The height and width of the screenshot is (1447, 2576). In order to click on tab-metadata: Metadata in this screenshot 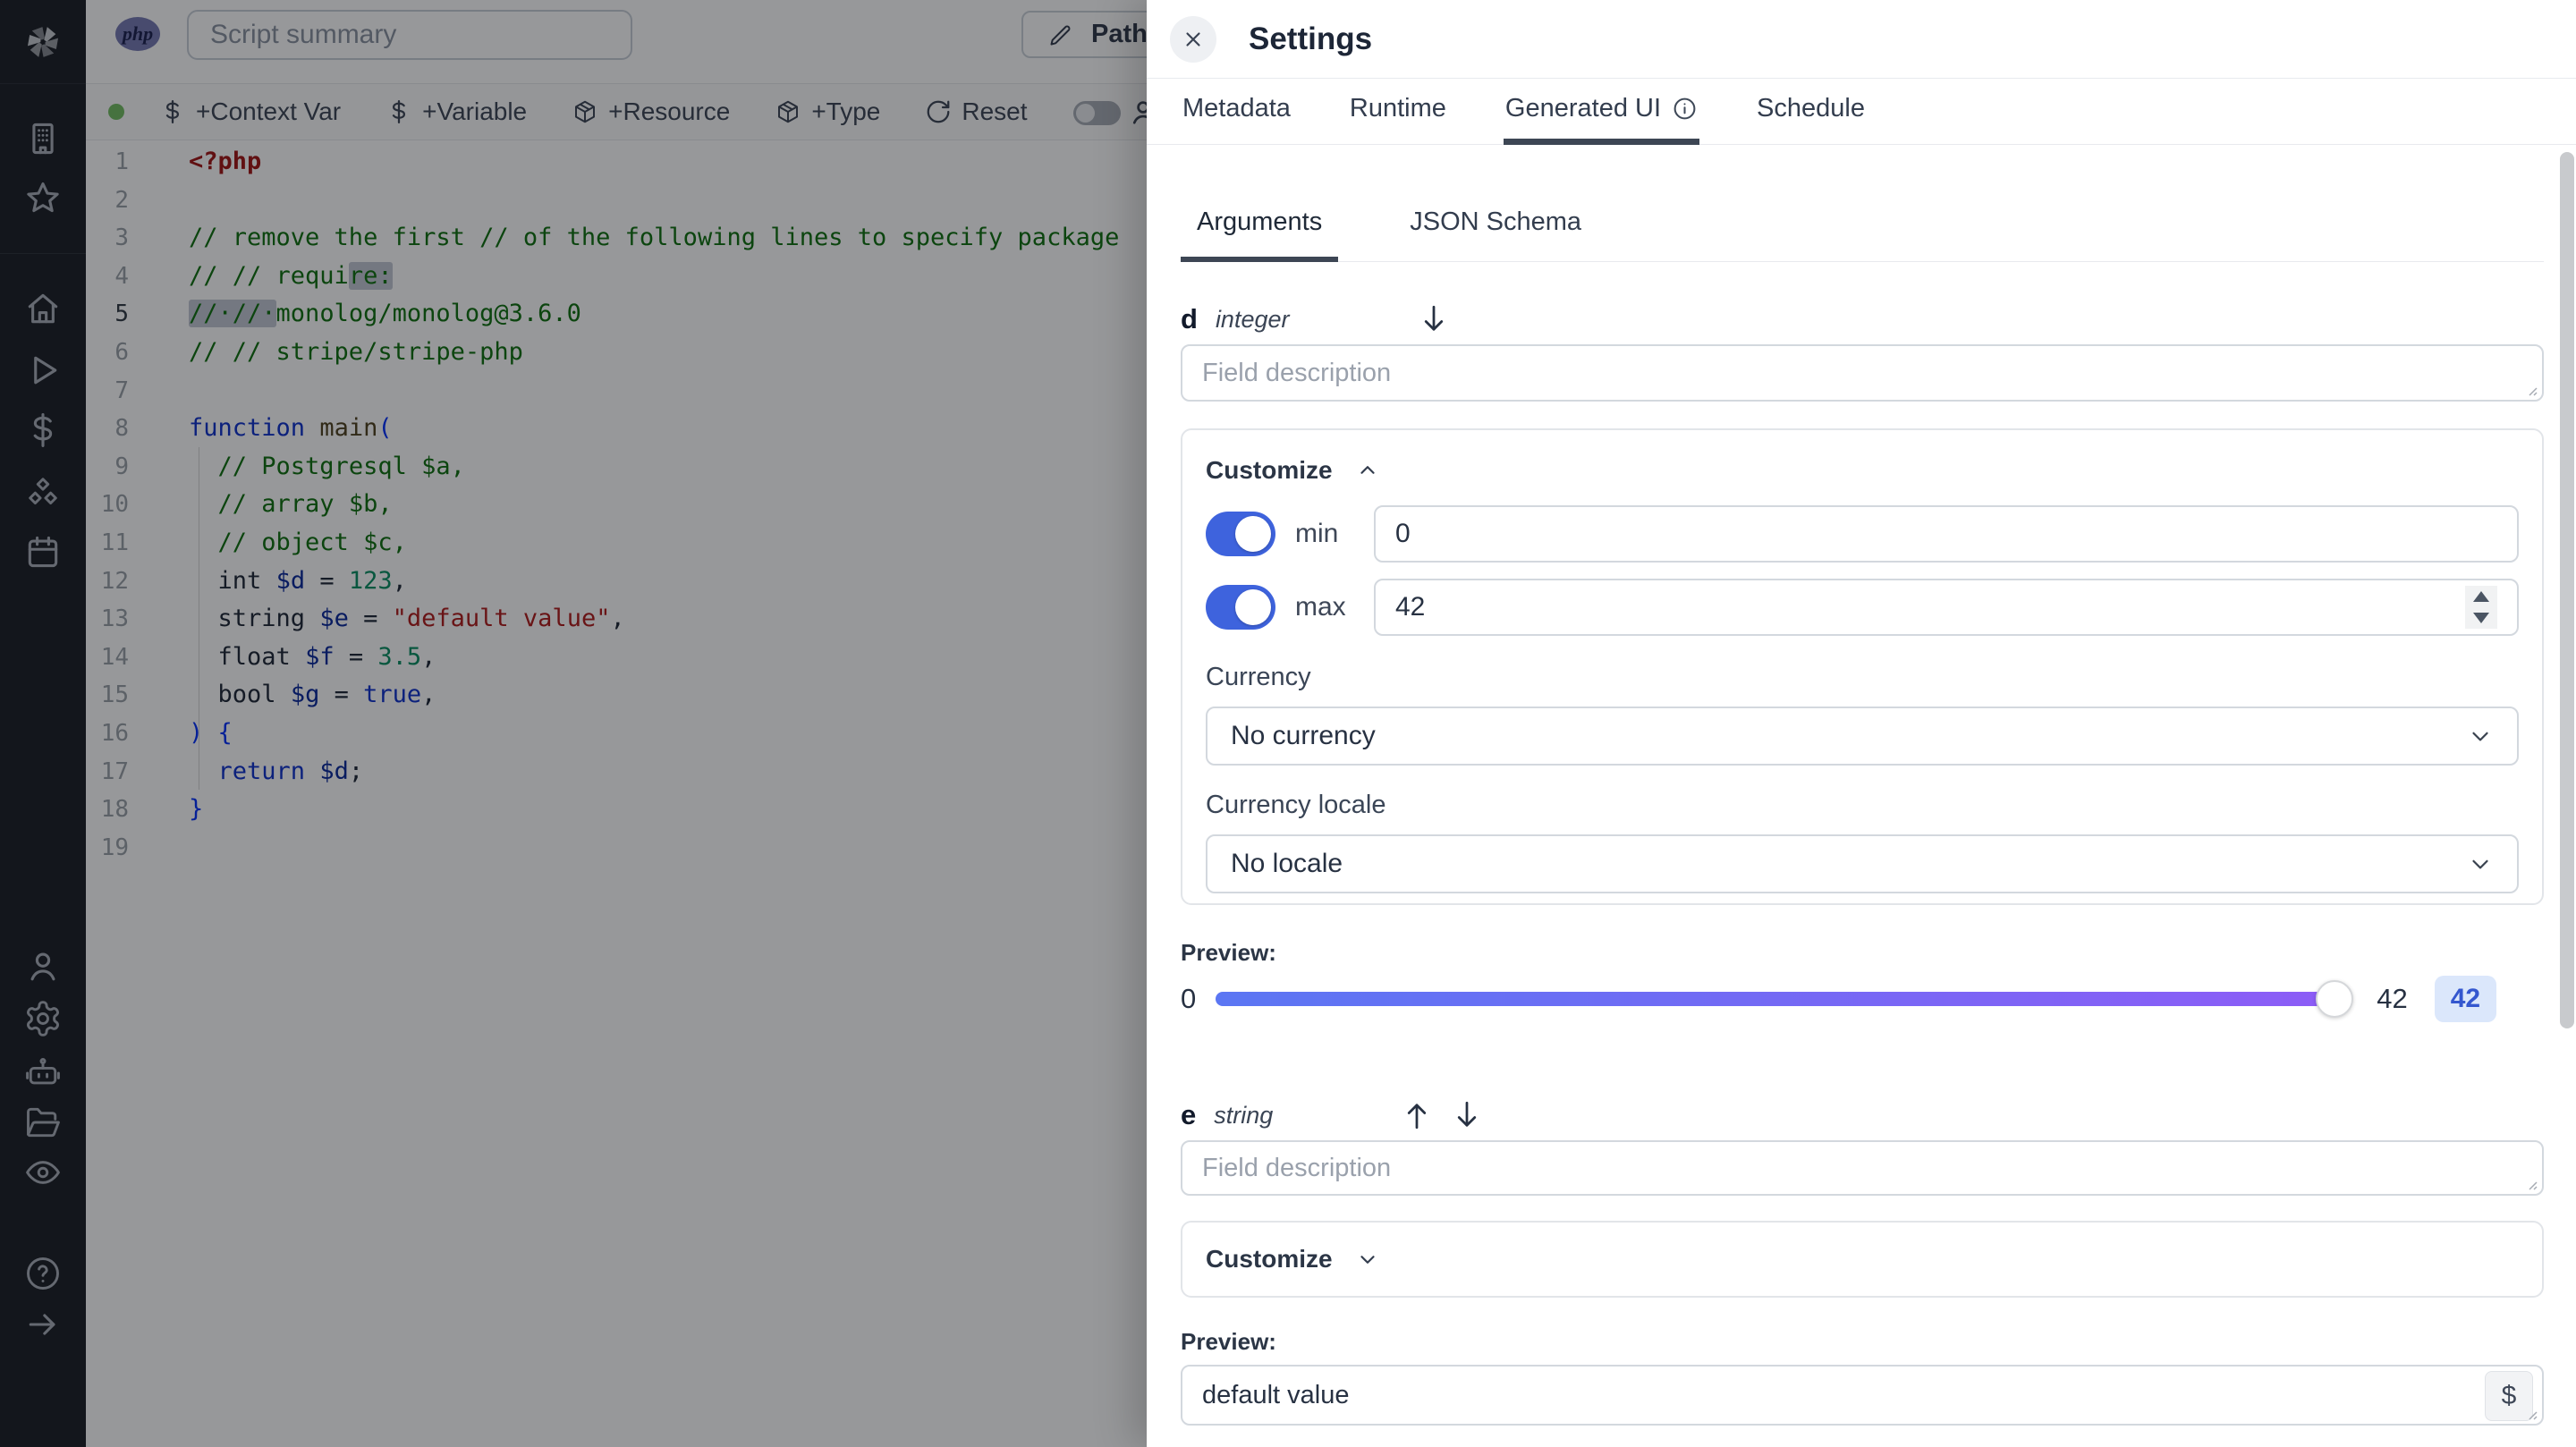, I will do `click(1236, 112)`.